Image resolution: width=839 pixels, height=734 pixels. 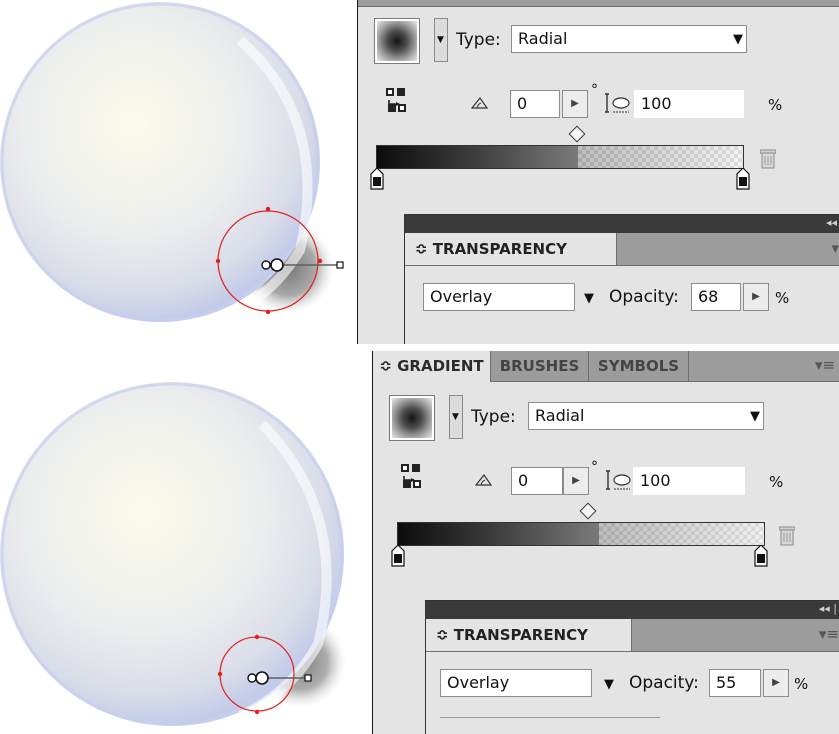 I want to click on transparency-panel-header: ◂◂, so click(x=622, y=224).